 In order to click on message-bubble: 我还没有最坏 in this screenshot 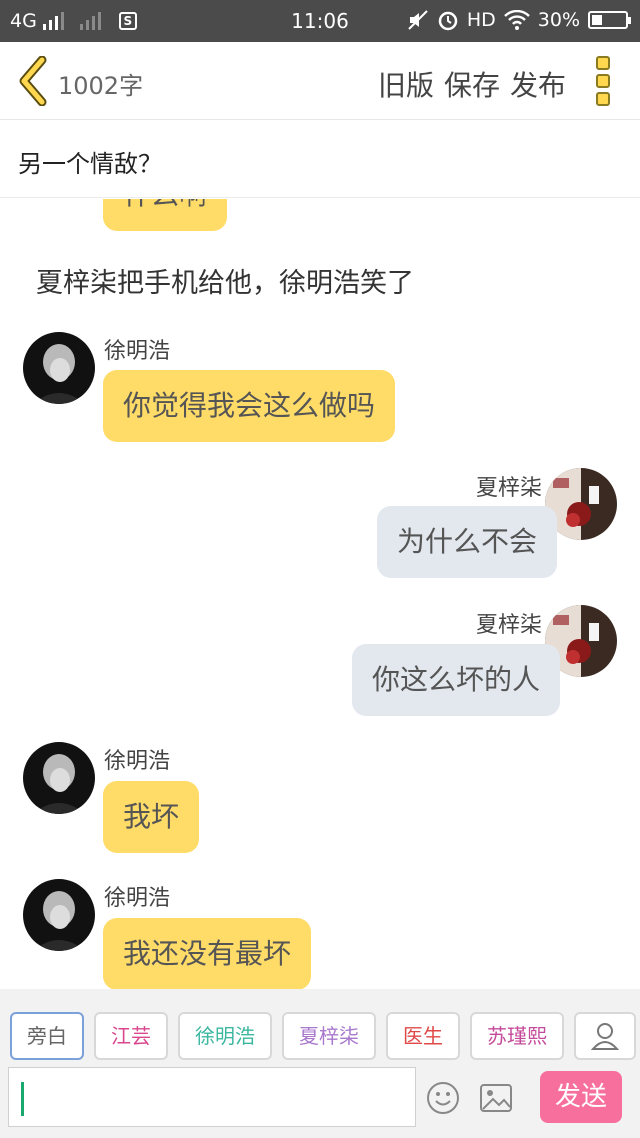, I will do `click(207, 953)`.